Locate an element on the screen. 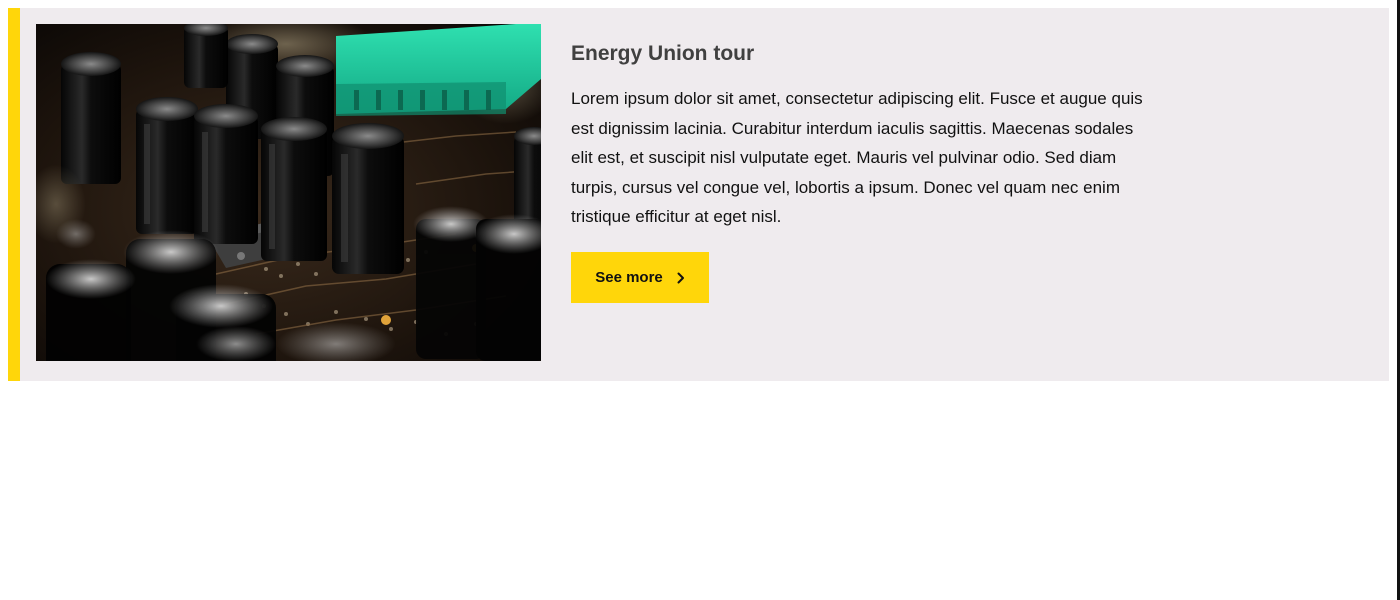 The image size is (1400, 600). see-more-button: See more is located at coordinates (640, 277).